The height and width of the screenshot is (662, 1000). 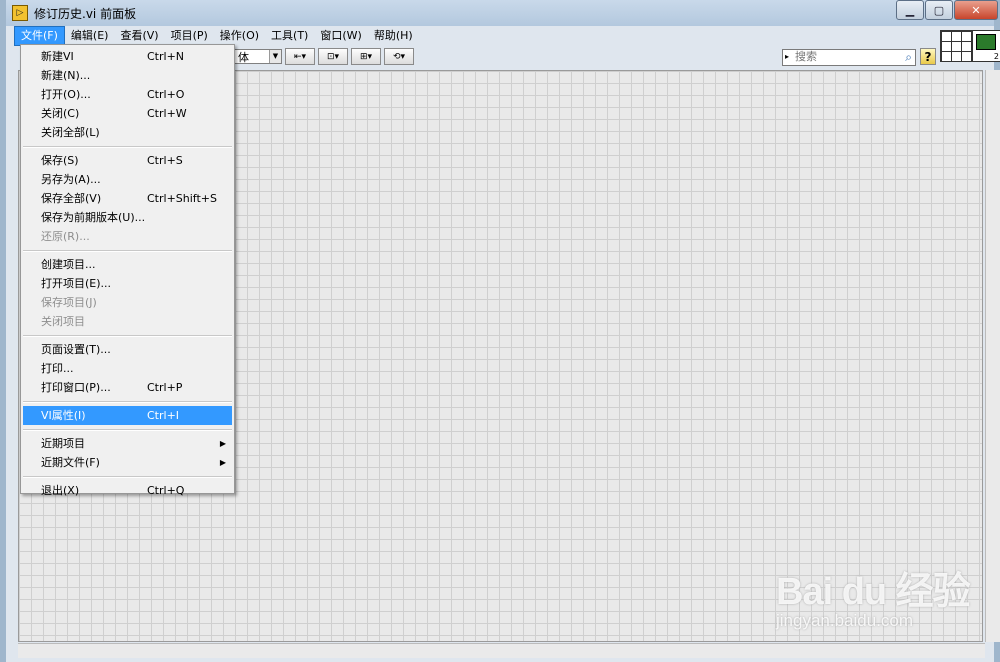 I want to click on resize-objects-button: ⊞▾, so click(x=366, y=56).